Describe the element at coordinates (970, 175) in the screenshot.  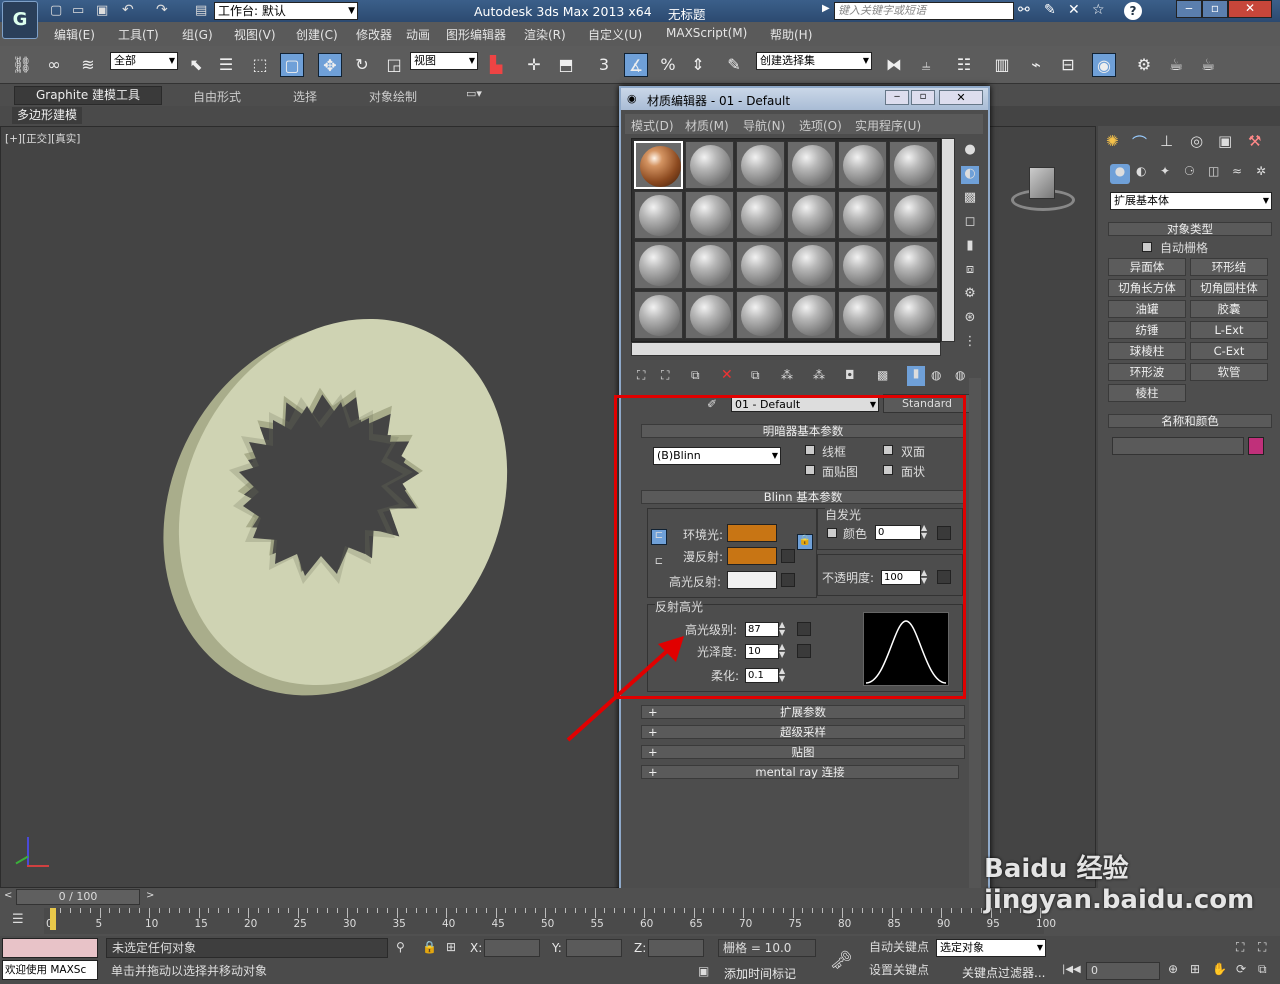
I see `backlight-icon: ◐` at that location.